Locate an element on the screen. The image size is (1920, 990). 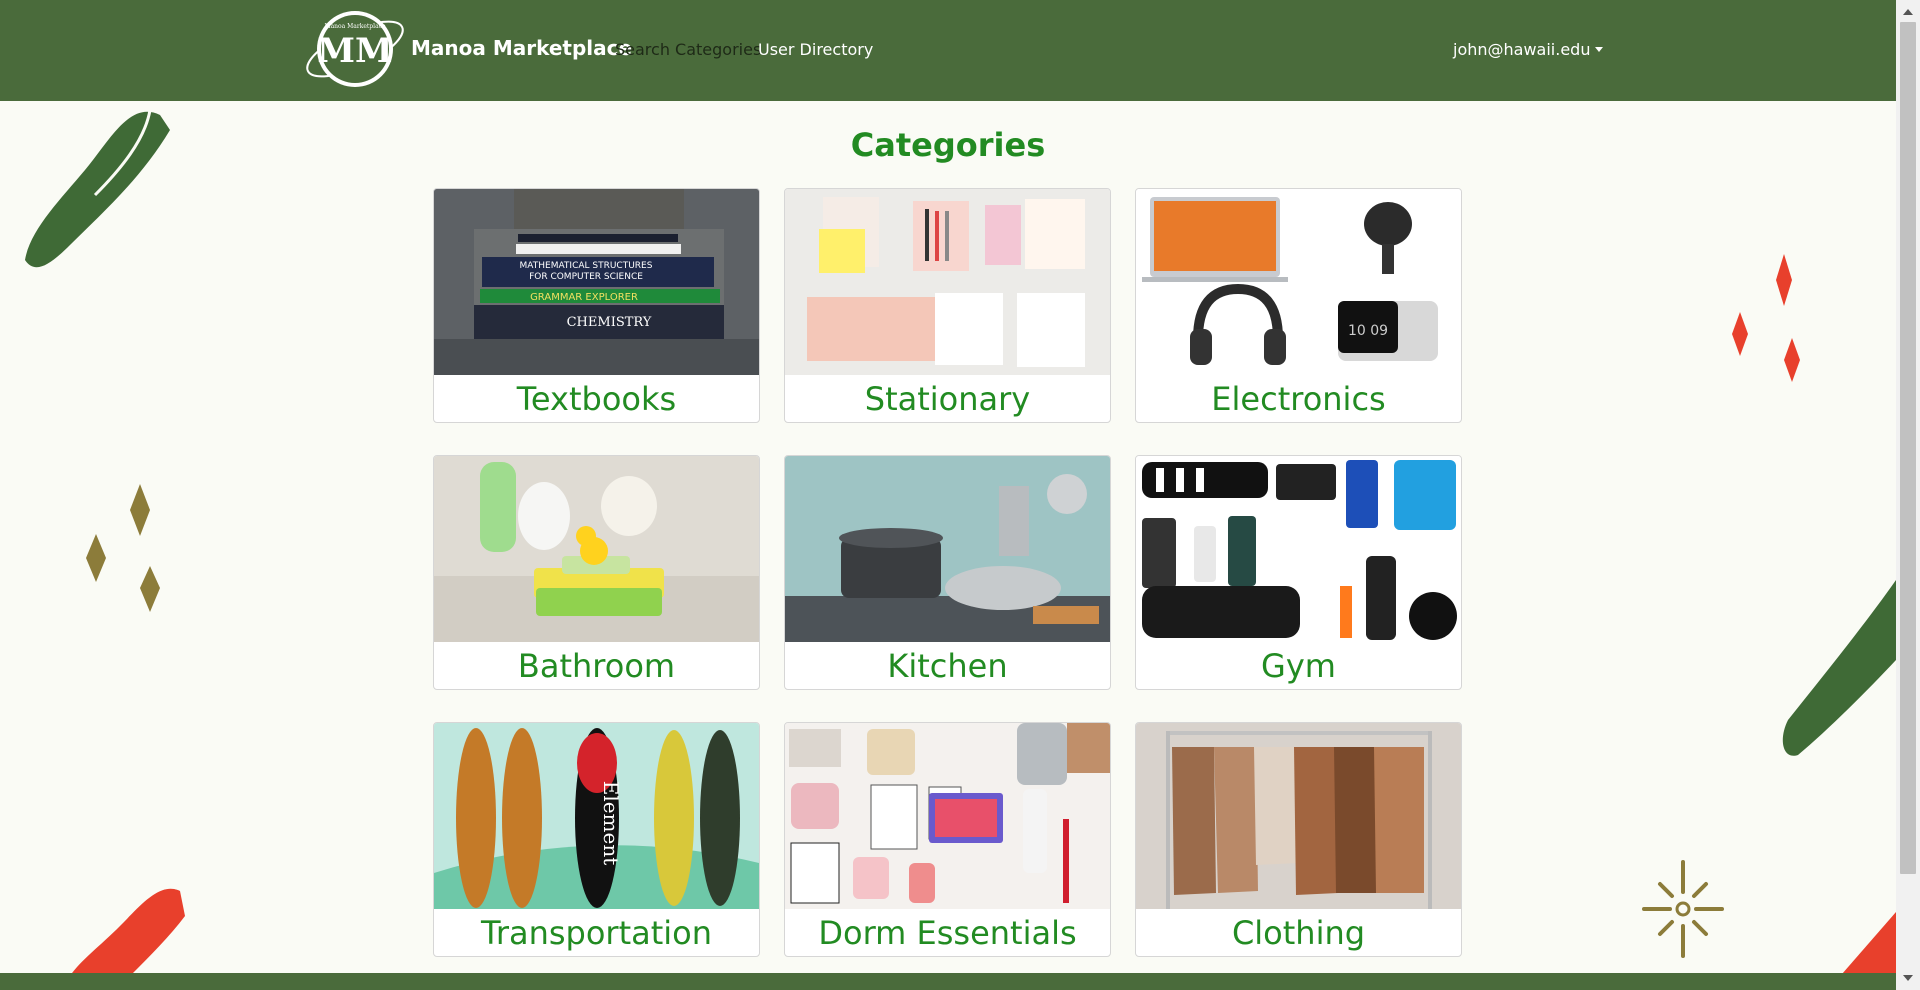
red-brush-stroke-decor is located at coordinates (127, 932).